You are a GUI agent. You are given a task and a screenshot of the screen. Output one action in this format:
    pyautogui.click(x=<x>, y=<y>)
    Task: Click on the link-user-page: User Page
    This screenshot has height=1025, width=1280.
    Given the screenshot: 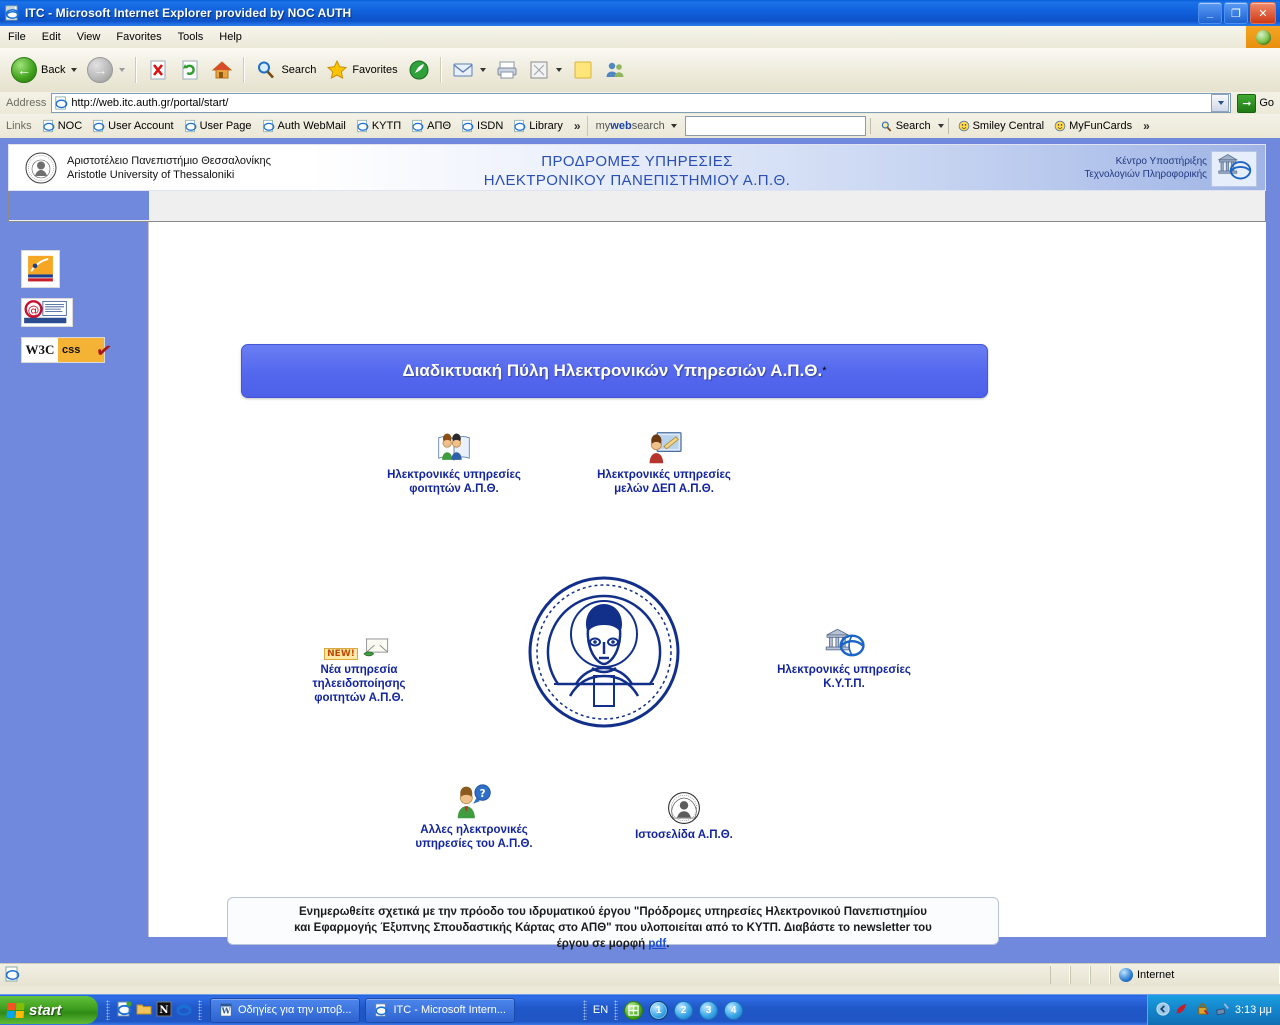 What is the action you would take?
    pyautogui.click(x=218, y=126)
    